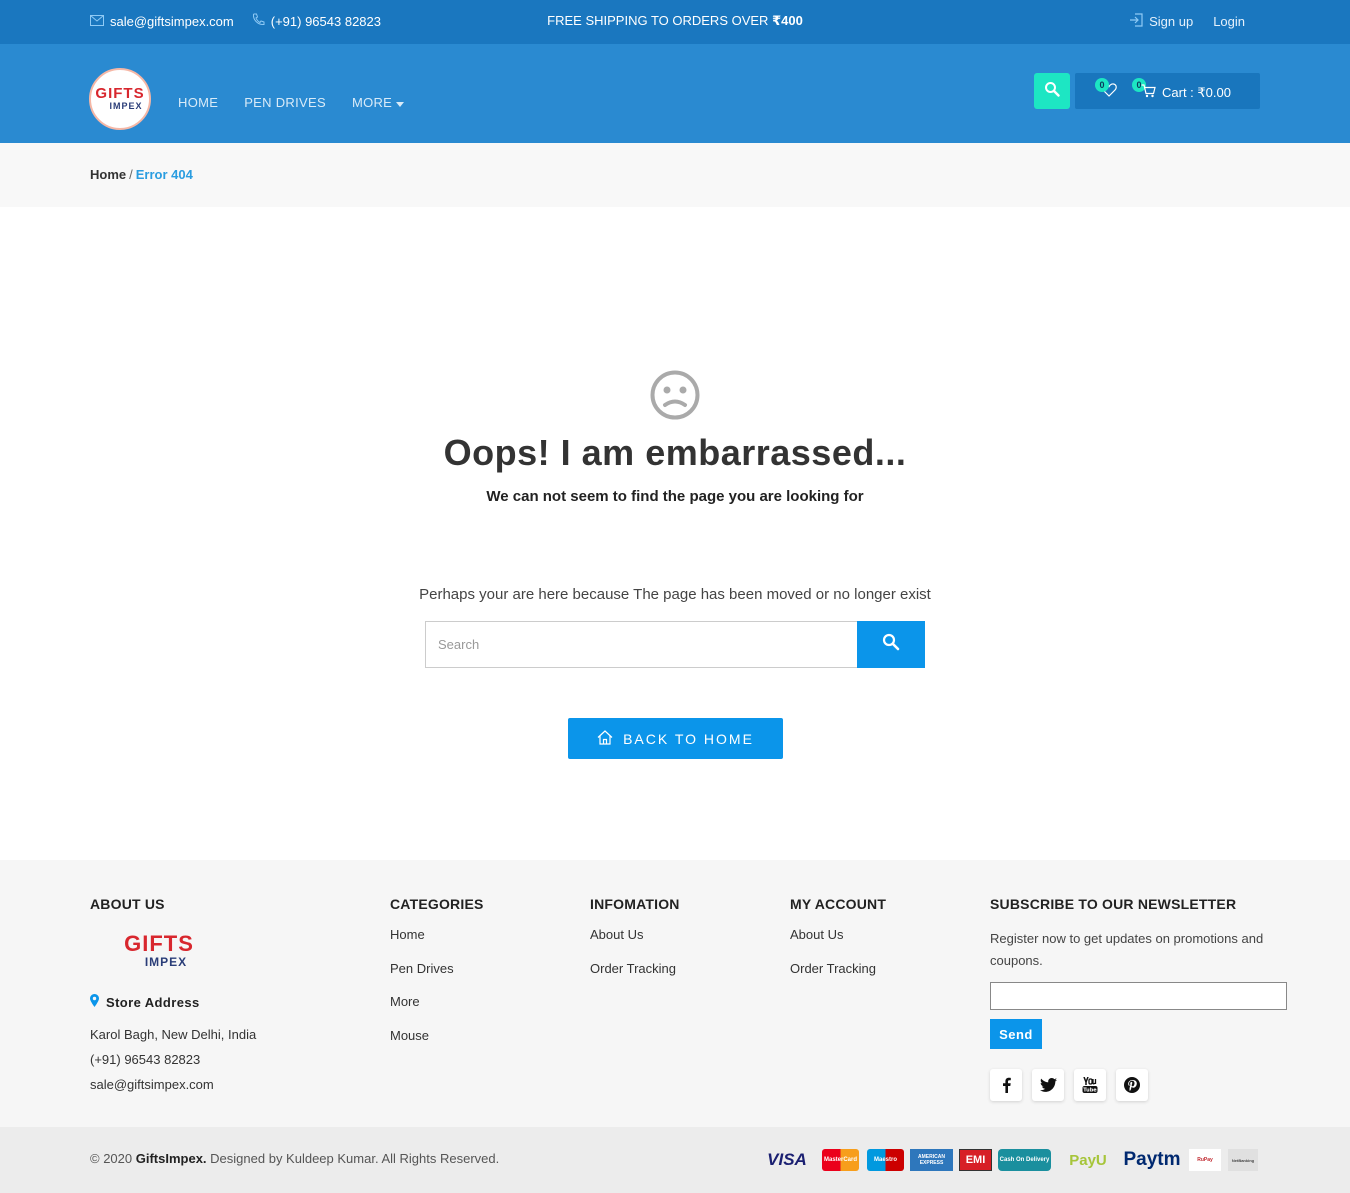  What do you see at coordinates (635, 977) in the screenshot?
I see `footer-link-order-tracking: Order Tracking` at bounding box center [635, 977].